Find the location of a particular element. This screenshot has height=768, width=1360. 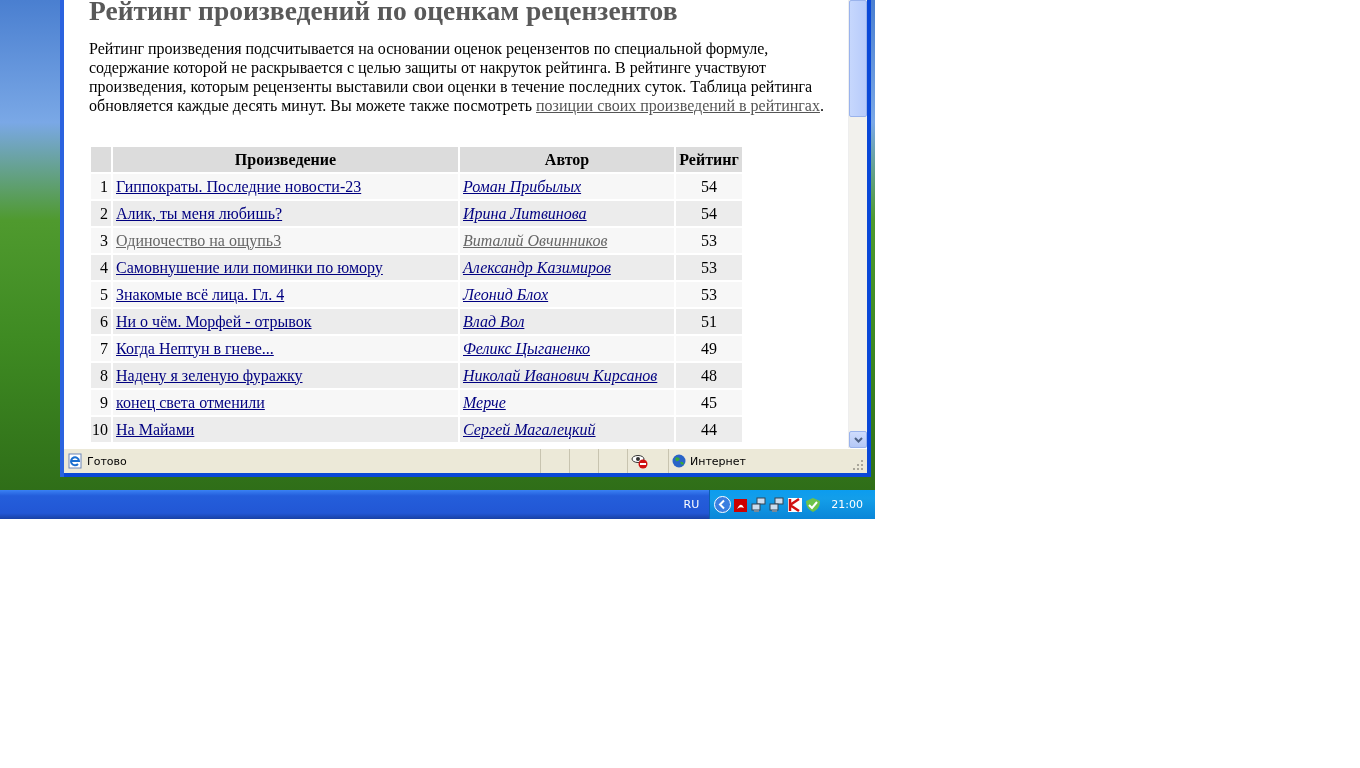

status-text: Готово is located at coordinates (107, 461).